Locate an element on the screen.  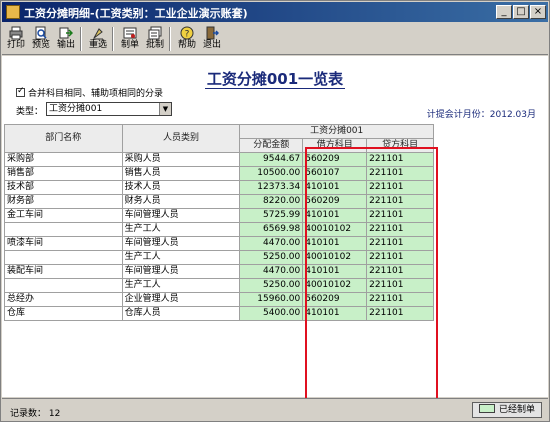
table-row: 财务部 财务人员 8220.00 560209 221101 is located at coordinates (276, 201).